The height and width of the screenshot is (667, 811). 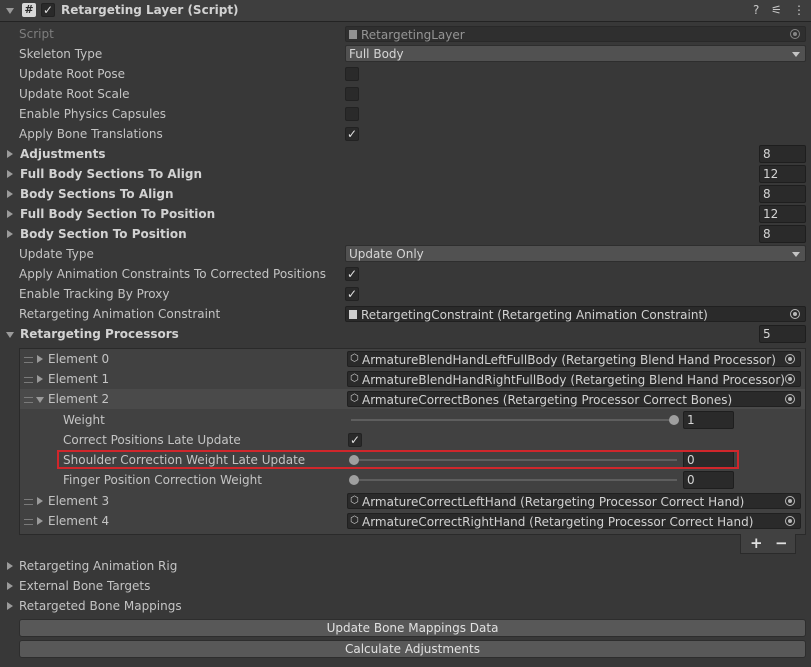 I want to click on apply-bone-translations-row: Apply Bone Translations ✓, so click(x=405, y=134).